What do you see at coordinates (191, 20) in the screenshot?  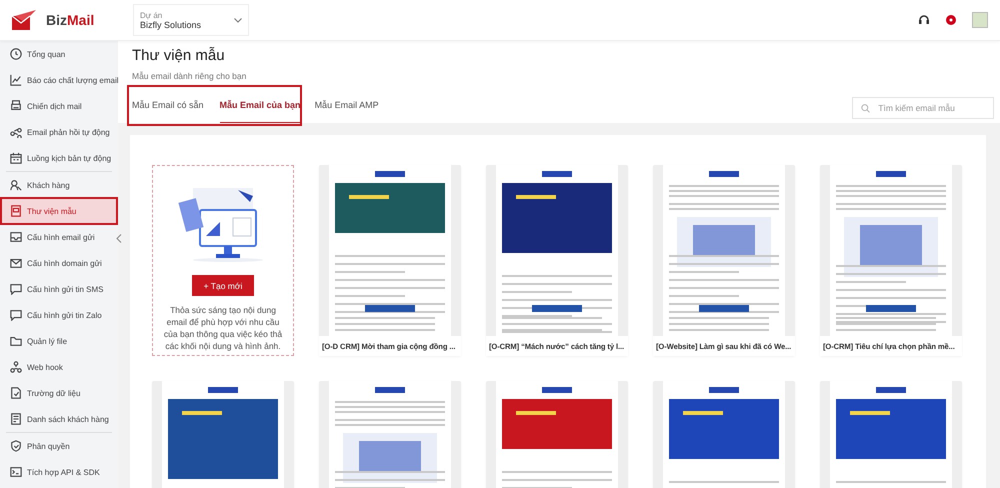 I see `project-dropdown: Dự án Bizfly Solutions` at bounding box center [191, 20].